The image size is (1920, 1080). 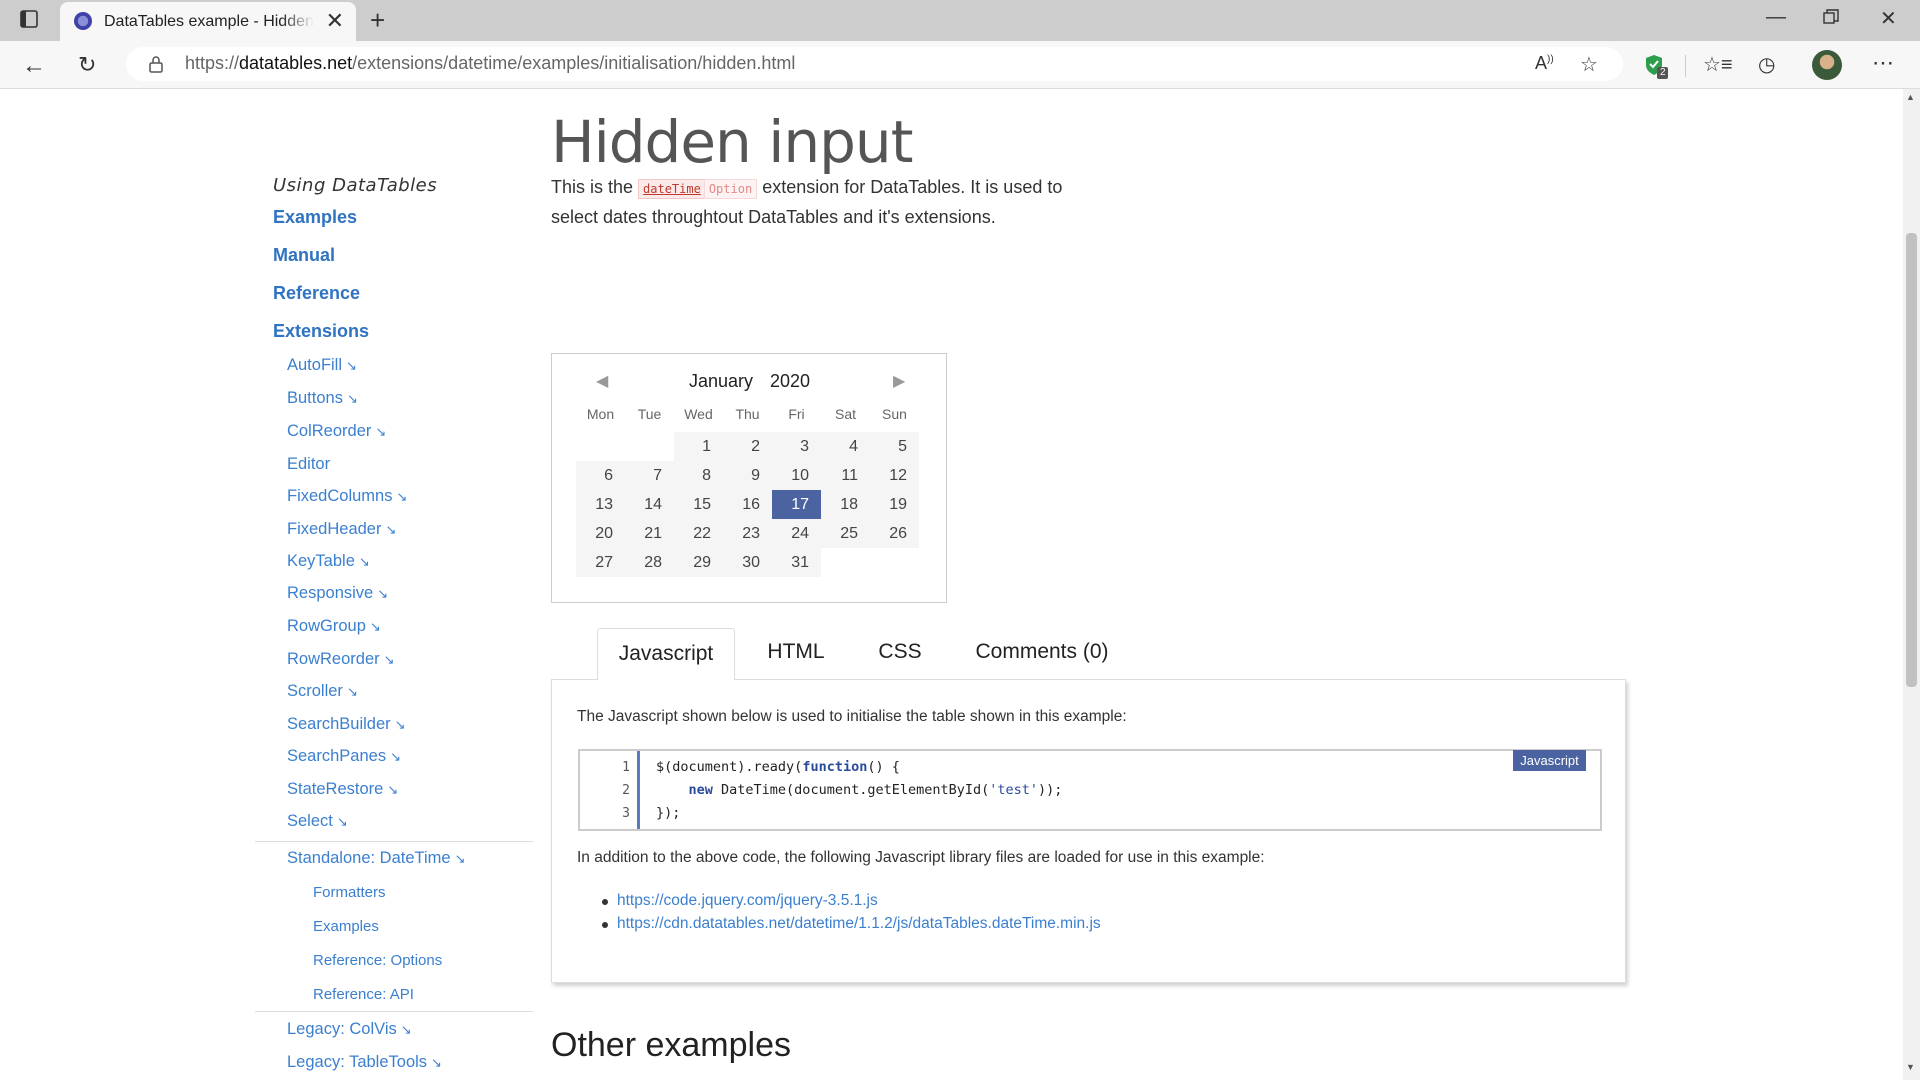 I want to click on month-select: January, so click(x=721, y=381).